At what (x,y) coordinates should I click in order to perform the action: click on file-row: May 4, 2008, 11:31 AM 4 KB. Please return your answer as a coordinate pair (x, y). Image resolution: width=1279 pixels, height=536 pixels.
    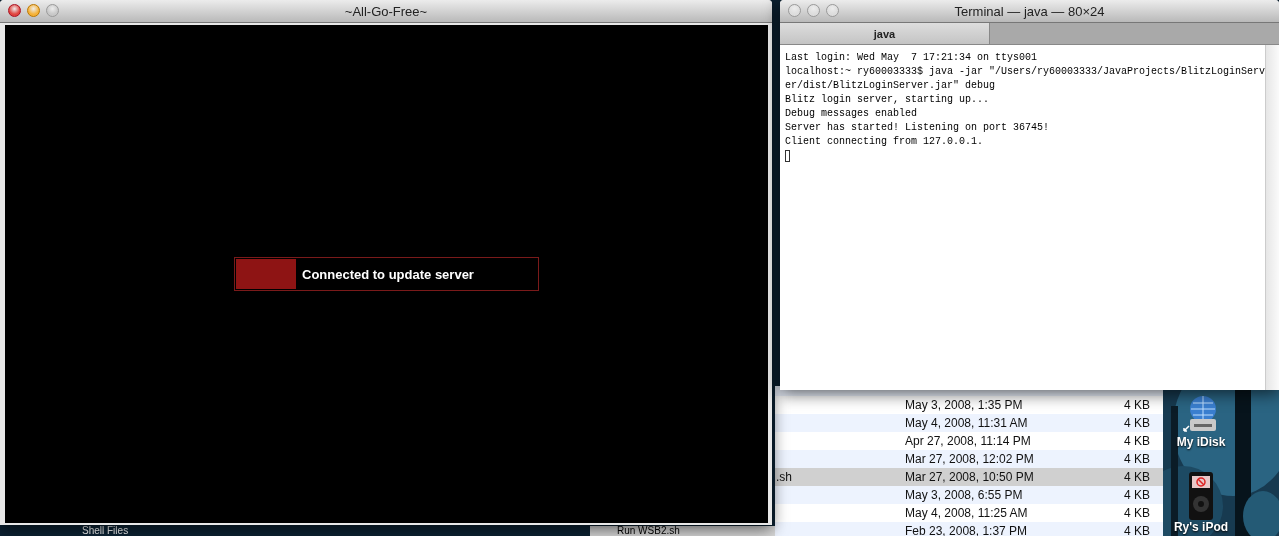
    Looking at the image, I should click on (969, 423).